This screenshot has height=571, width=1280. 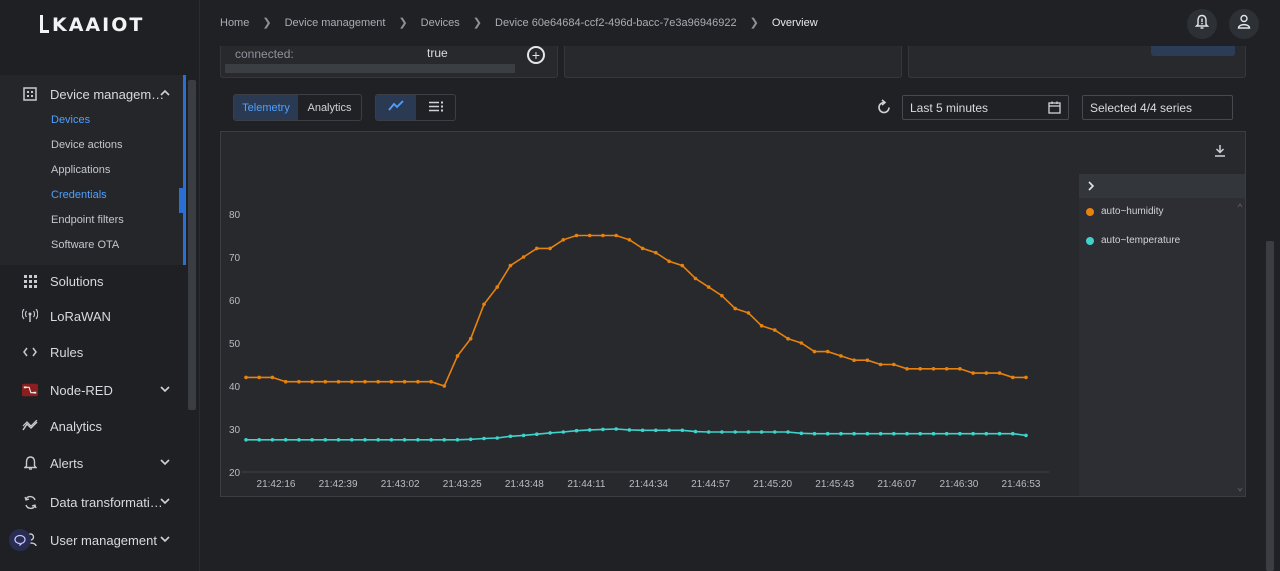 What do you see at coordinates (92, 25) in the screenshot?
I see `kaaiot-logo: kaaiot` at bounding box center [92, 25].